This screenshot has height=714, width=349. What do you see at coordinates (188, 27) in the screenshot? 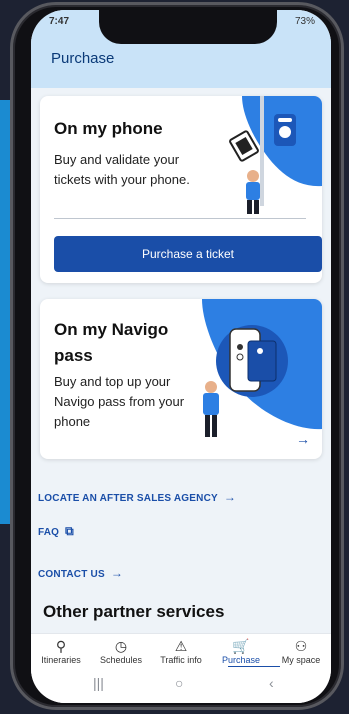
I see `camera-notch` at bounding box center [188, 27].